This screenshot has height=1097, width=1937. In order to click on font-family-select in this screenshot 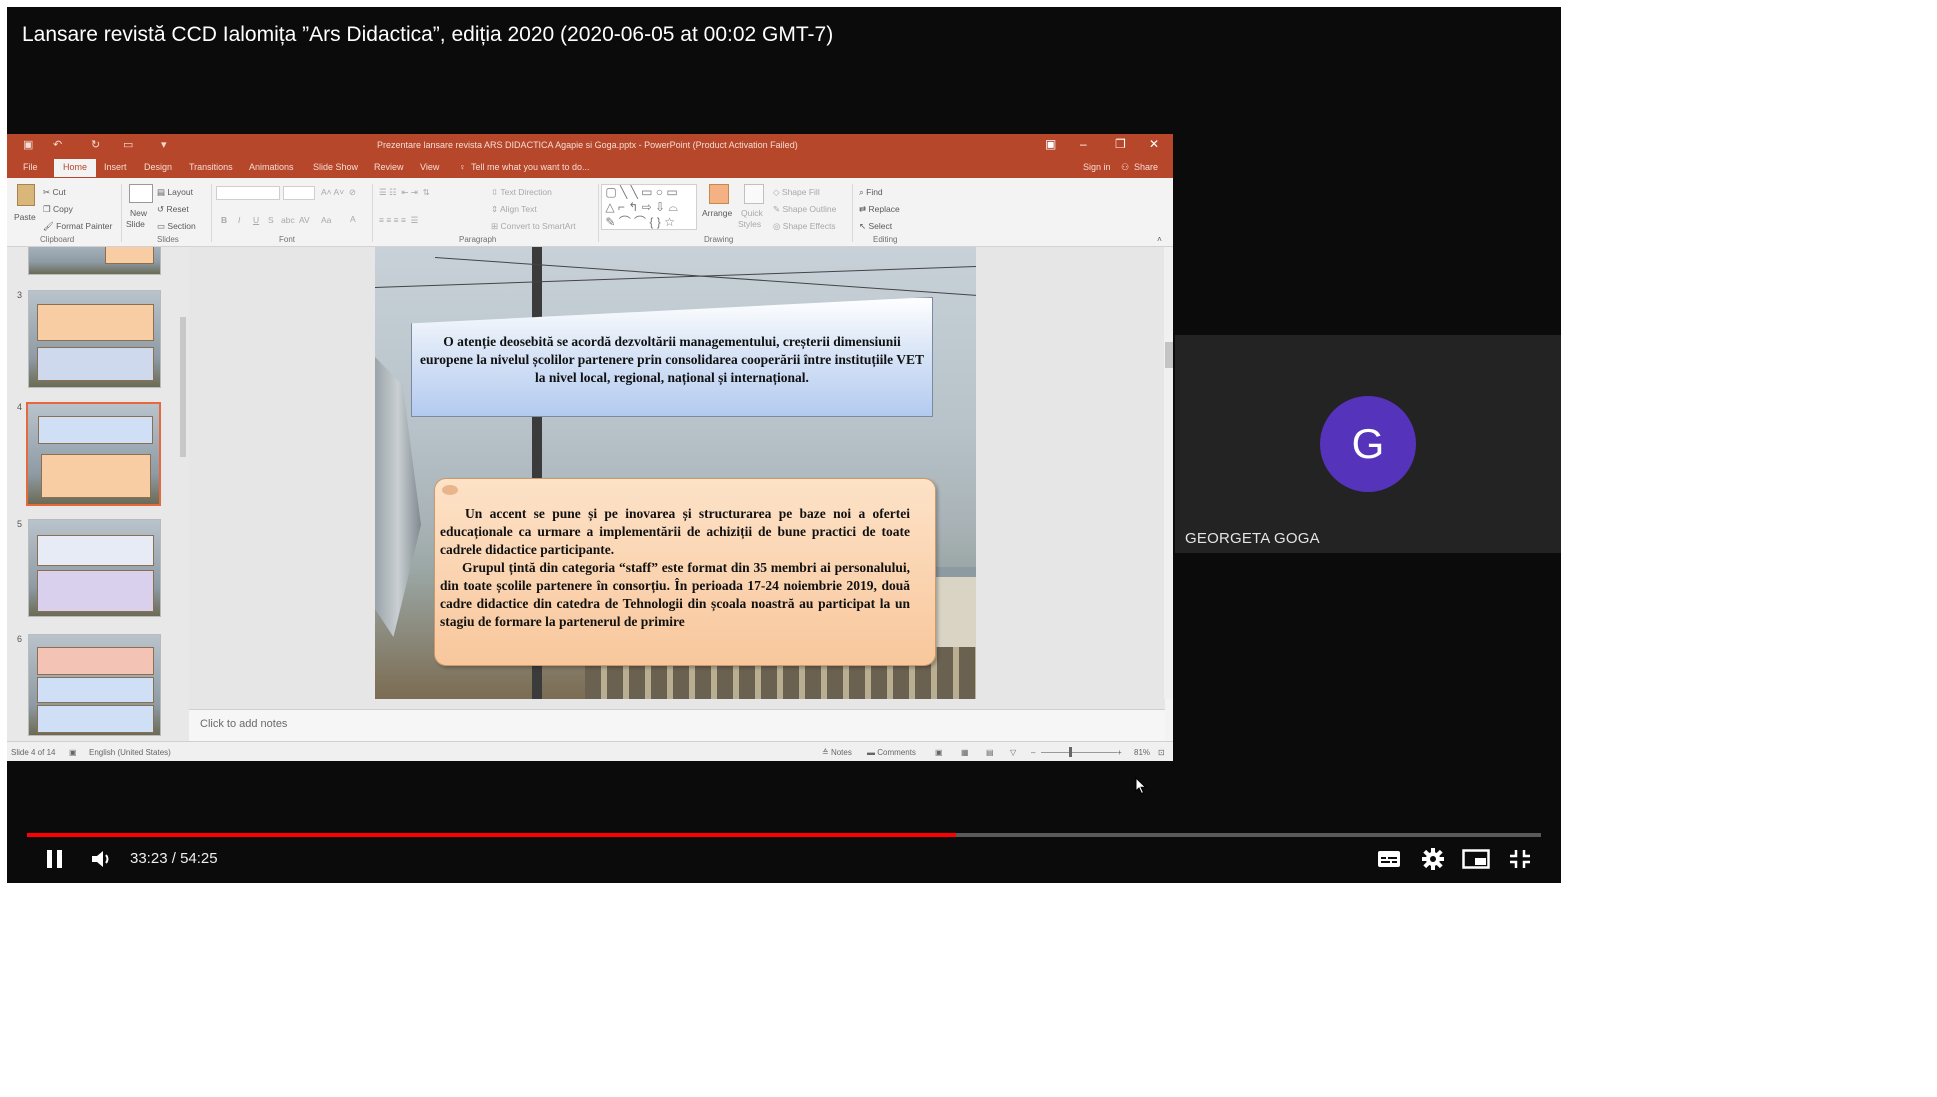, I will do `click(248, 193)`.